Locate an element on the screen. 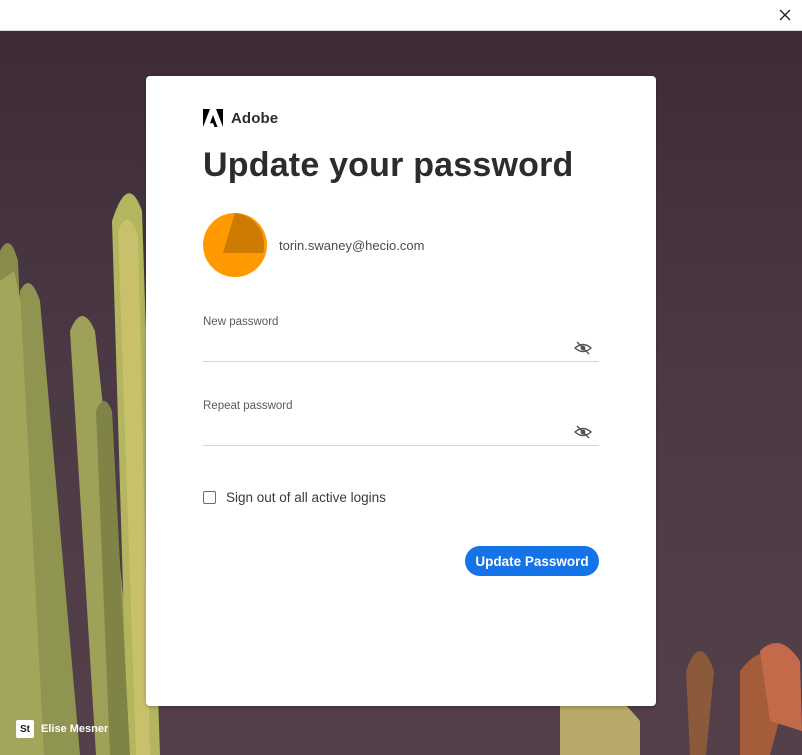  background-credit: St Elise Mesner is located at coordinates (62, 729).